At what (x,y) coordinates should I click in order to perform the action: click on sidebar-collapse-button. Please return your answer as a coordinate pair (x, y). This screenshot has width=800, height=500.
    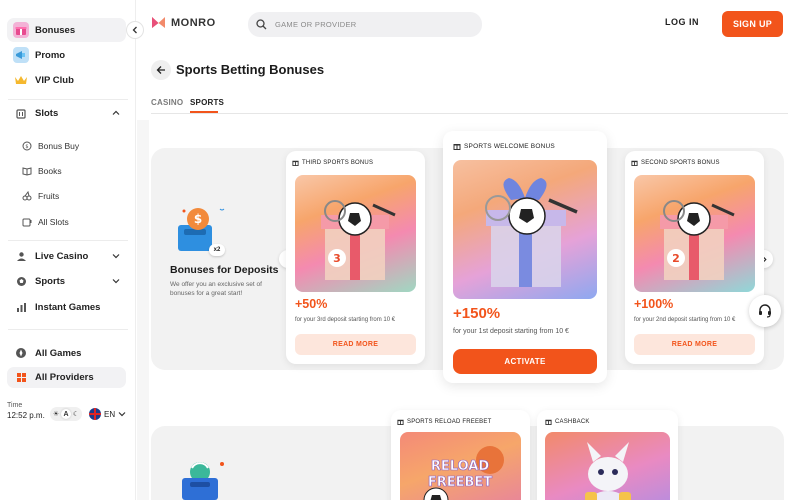
    Looking at the image, I should click on (135, 30).